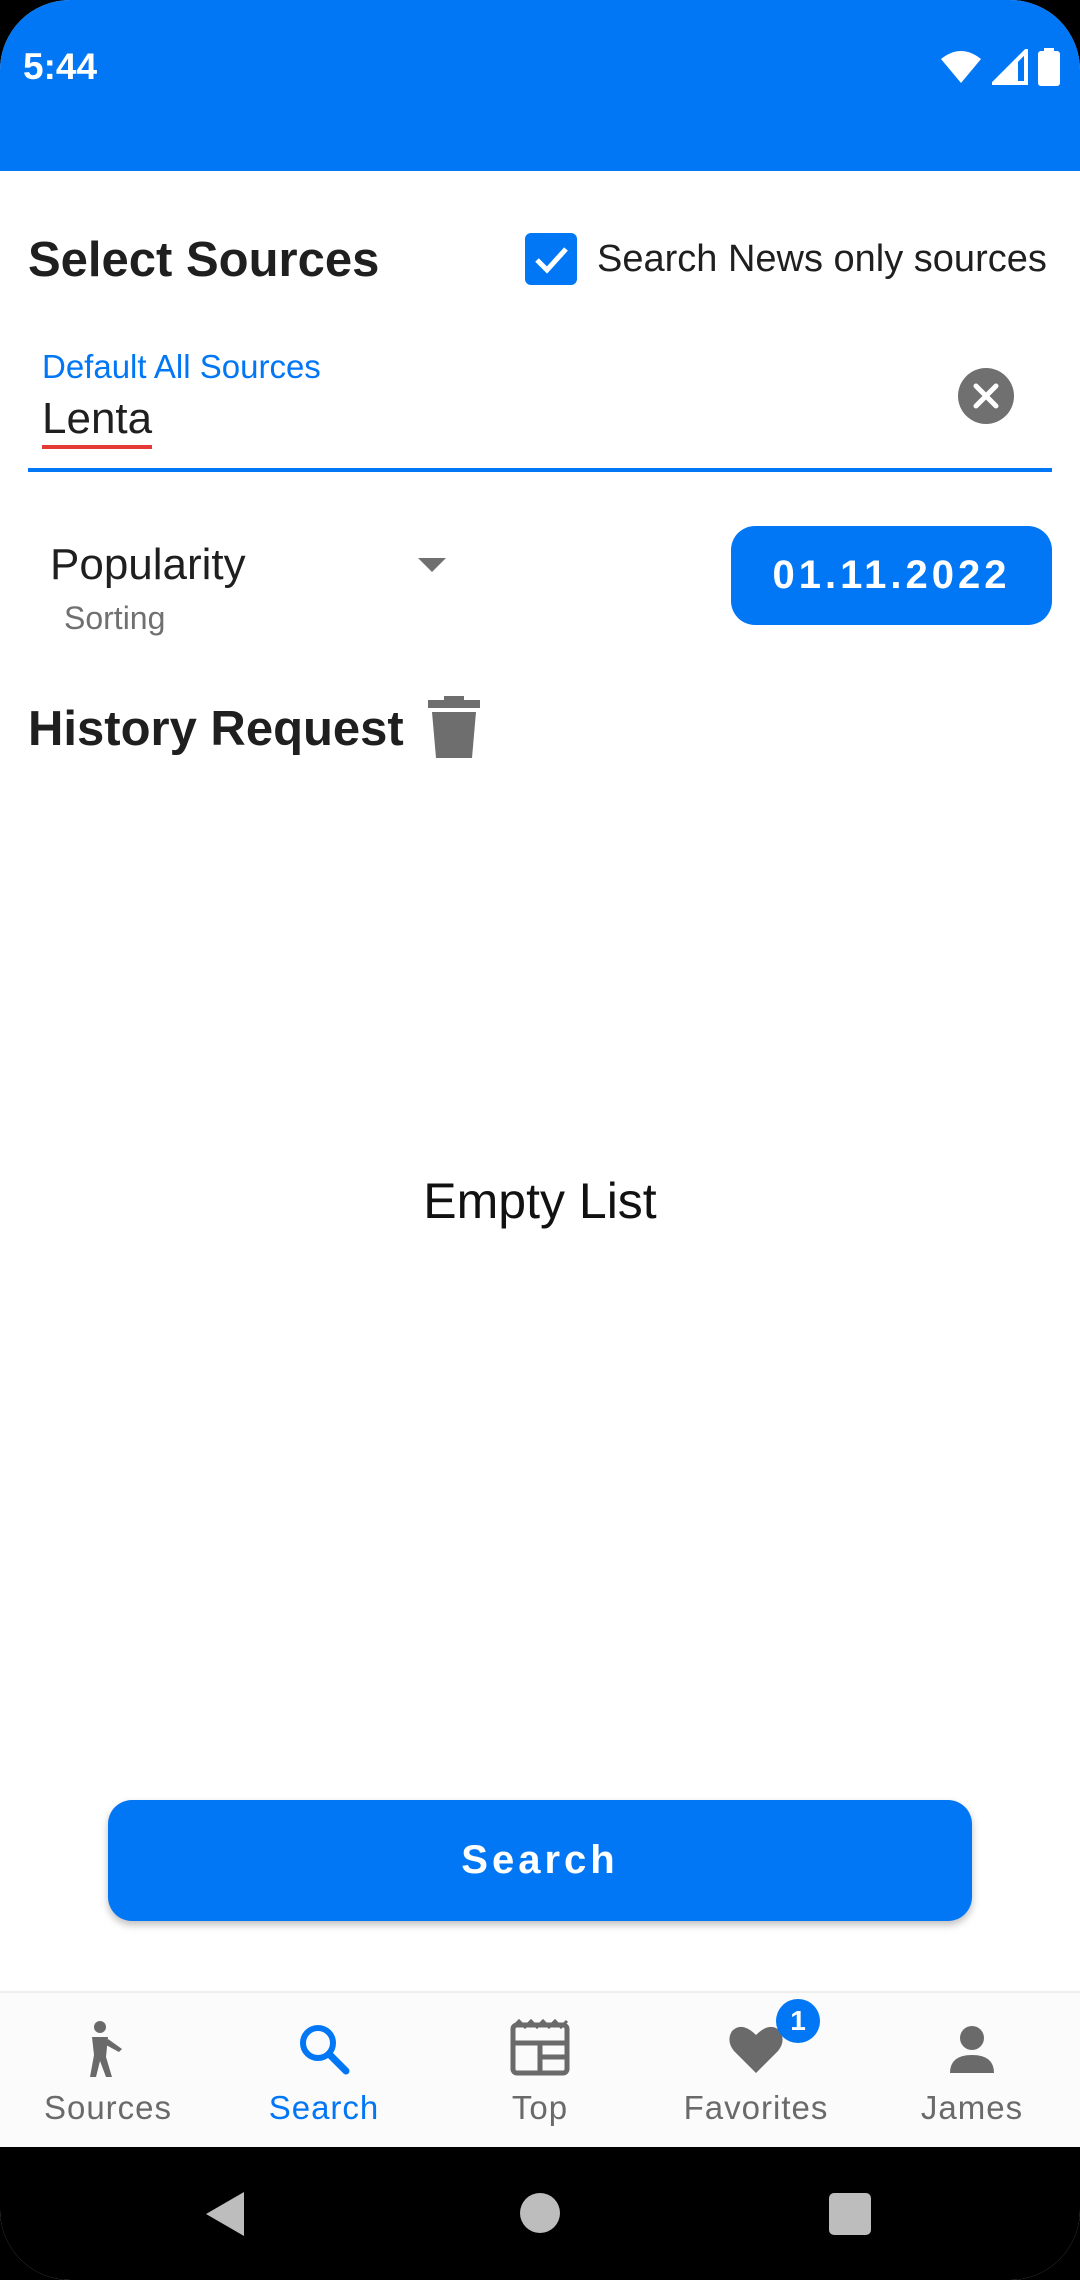 The image size is (1080, 2280). Describe the element at coordinates (454, 727) in the screenshot. I see `trash-icon` at that location.